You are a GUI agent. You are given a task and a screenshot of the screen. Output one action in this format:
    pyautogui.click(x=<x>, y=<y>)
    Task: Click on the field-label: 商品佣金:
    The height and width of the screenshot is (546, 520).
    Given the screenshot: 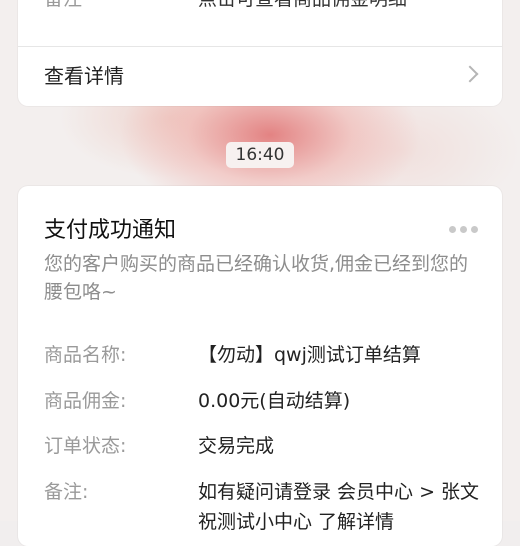 What is the action you would take?
    pyautogui.click(x=85, y=401)
    